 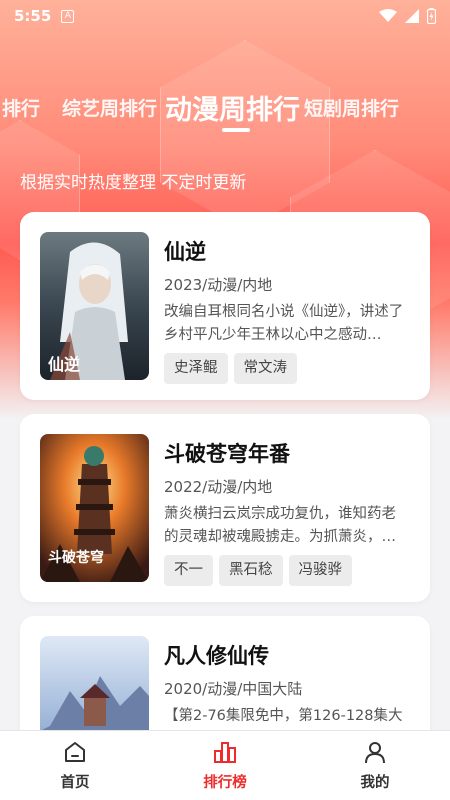 I want to click on nav-home: 首页, so click(x=75, y=765).